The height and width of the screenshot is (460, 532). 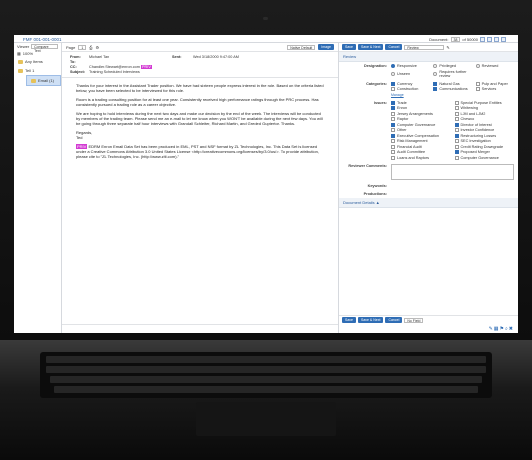 What do you see at coordinates (146, 67) in the screenshot?
I see `highlight: PRIV` at bounding box center [146, 67].